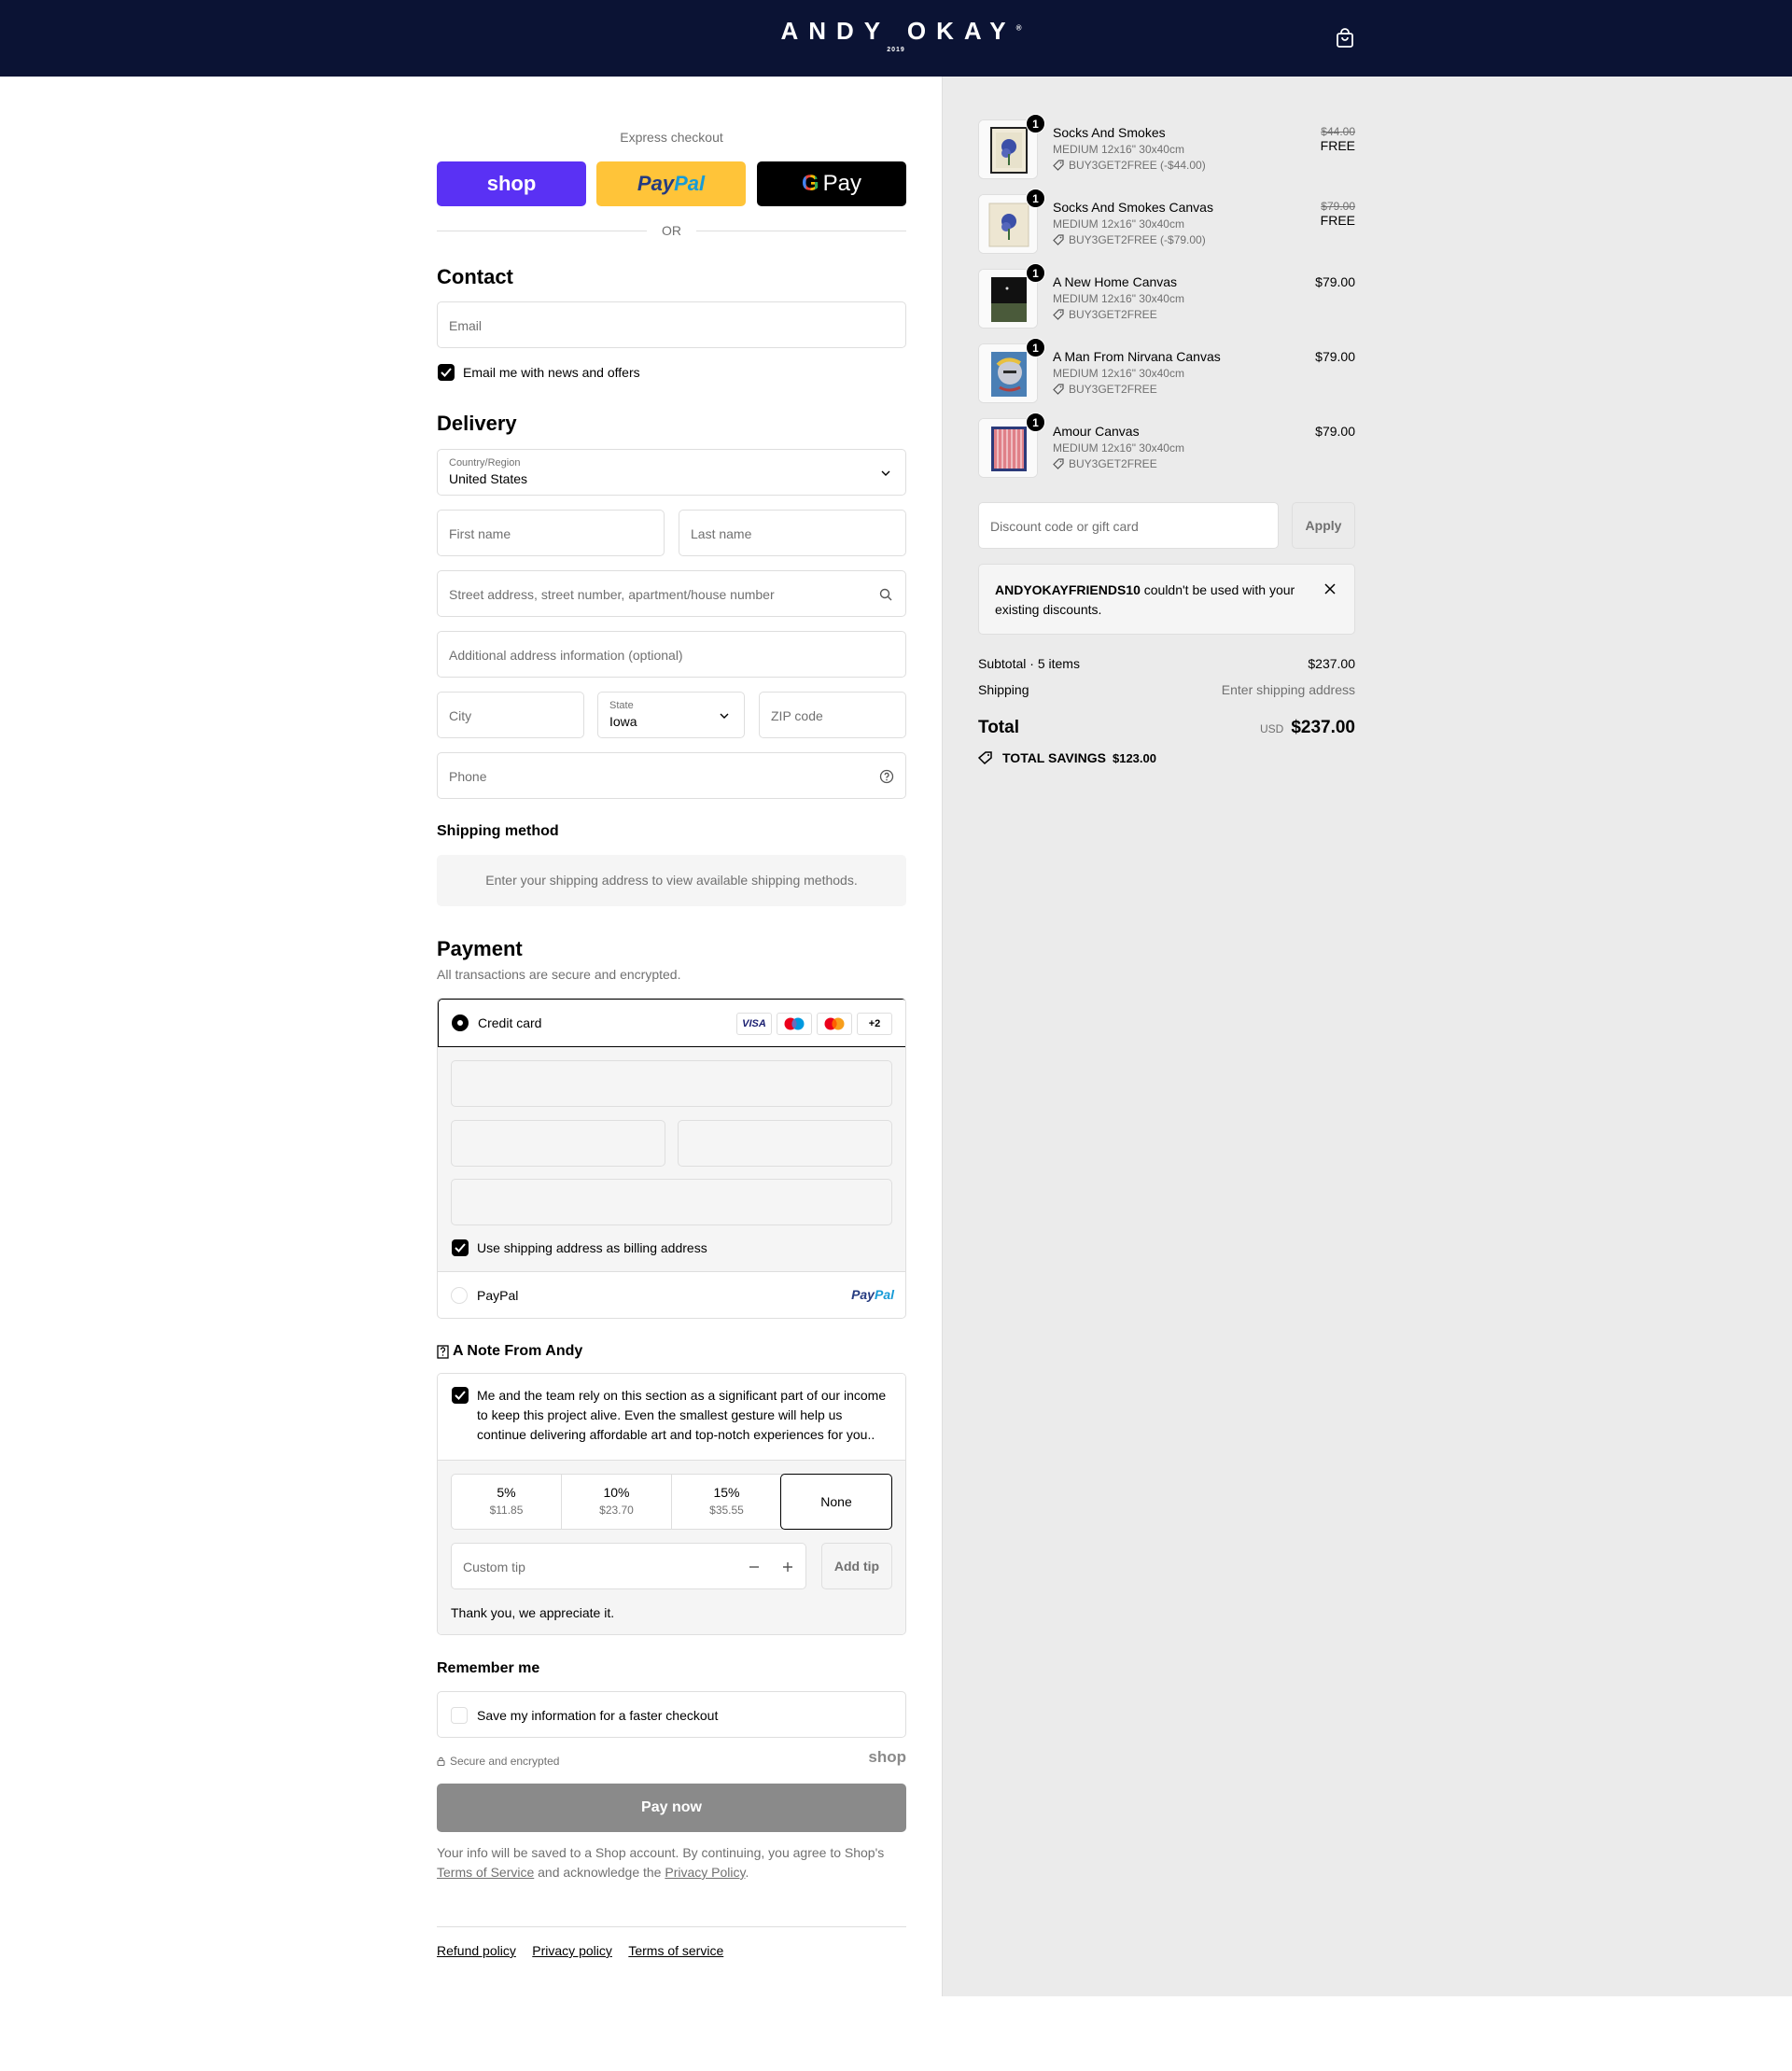 The image size is (1792, 2071). Describe the element at coordinates (705, 1872) in the screenshot. I see `shop-privacy-link: Privacy Policy` at that location.